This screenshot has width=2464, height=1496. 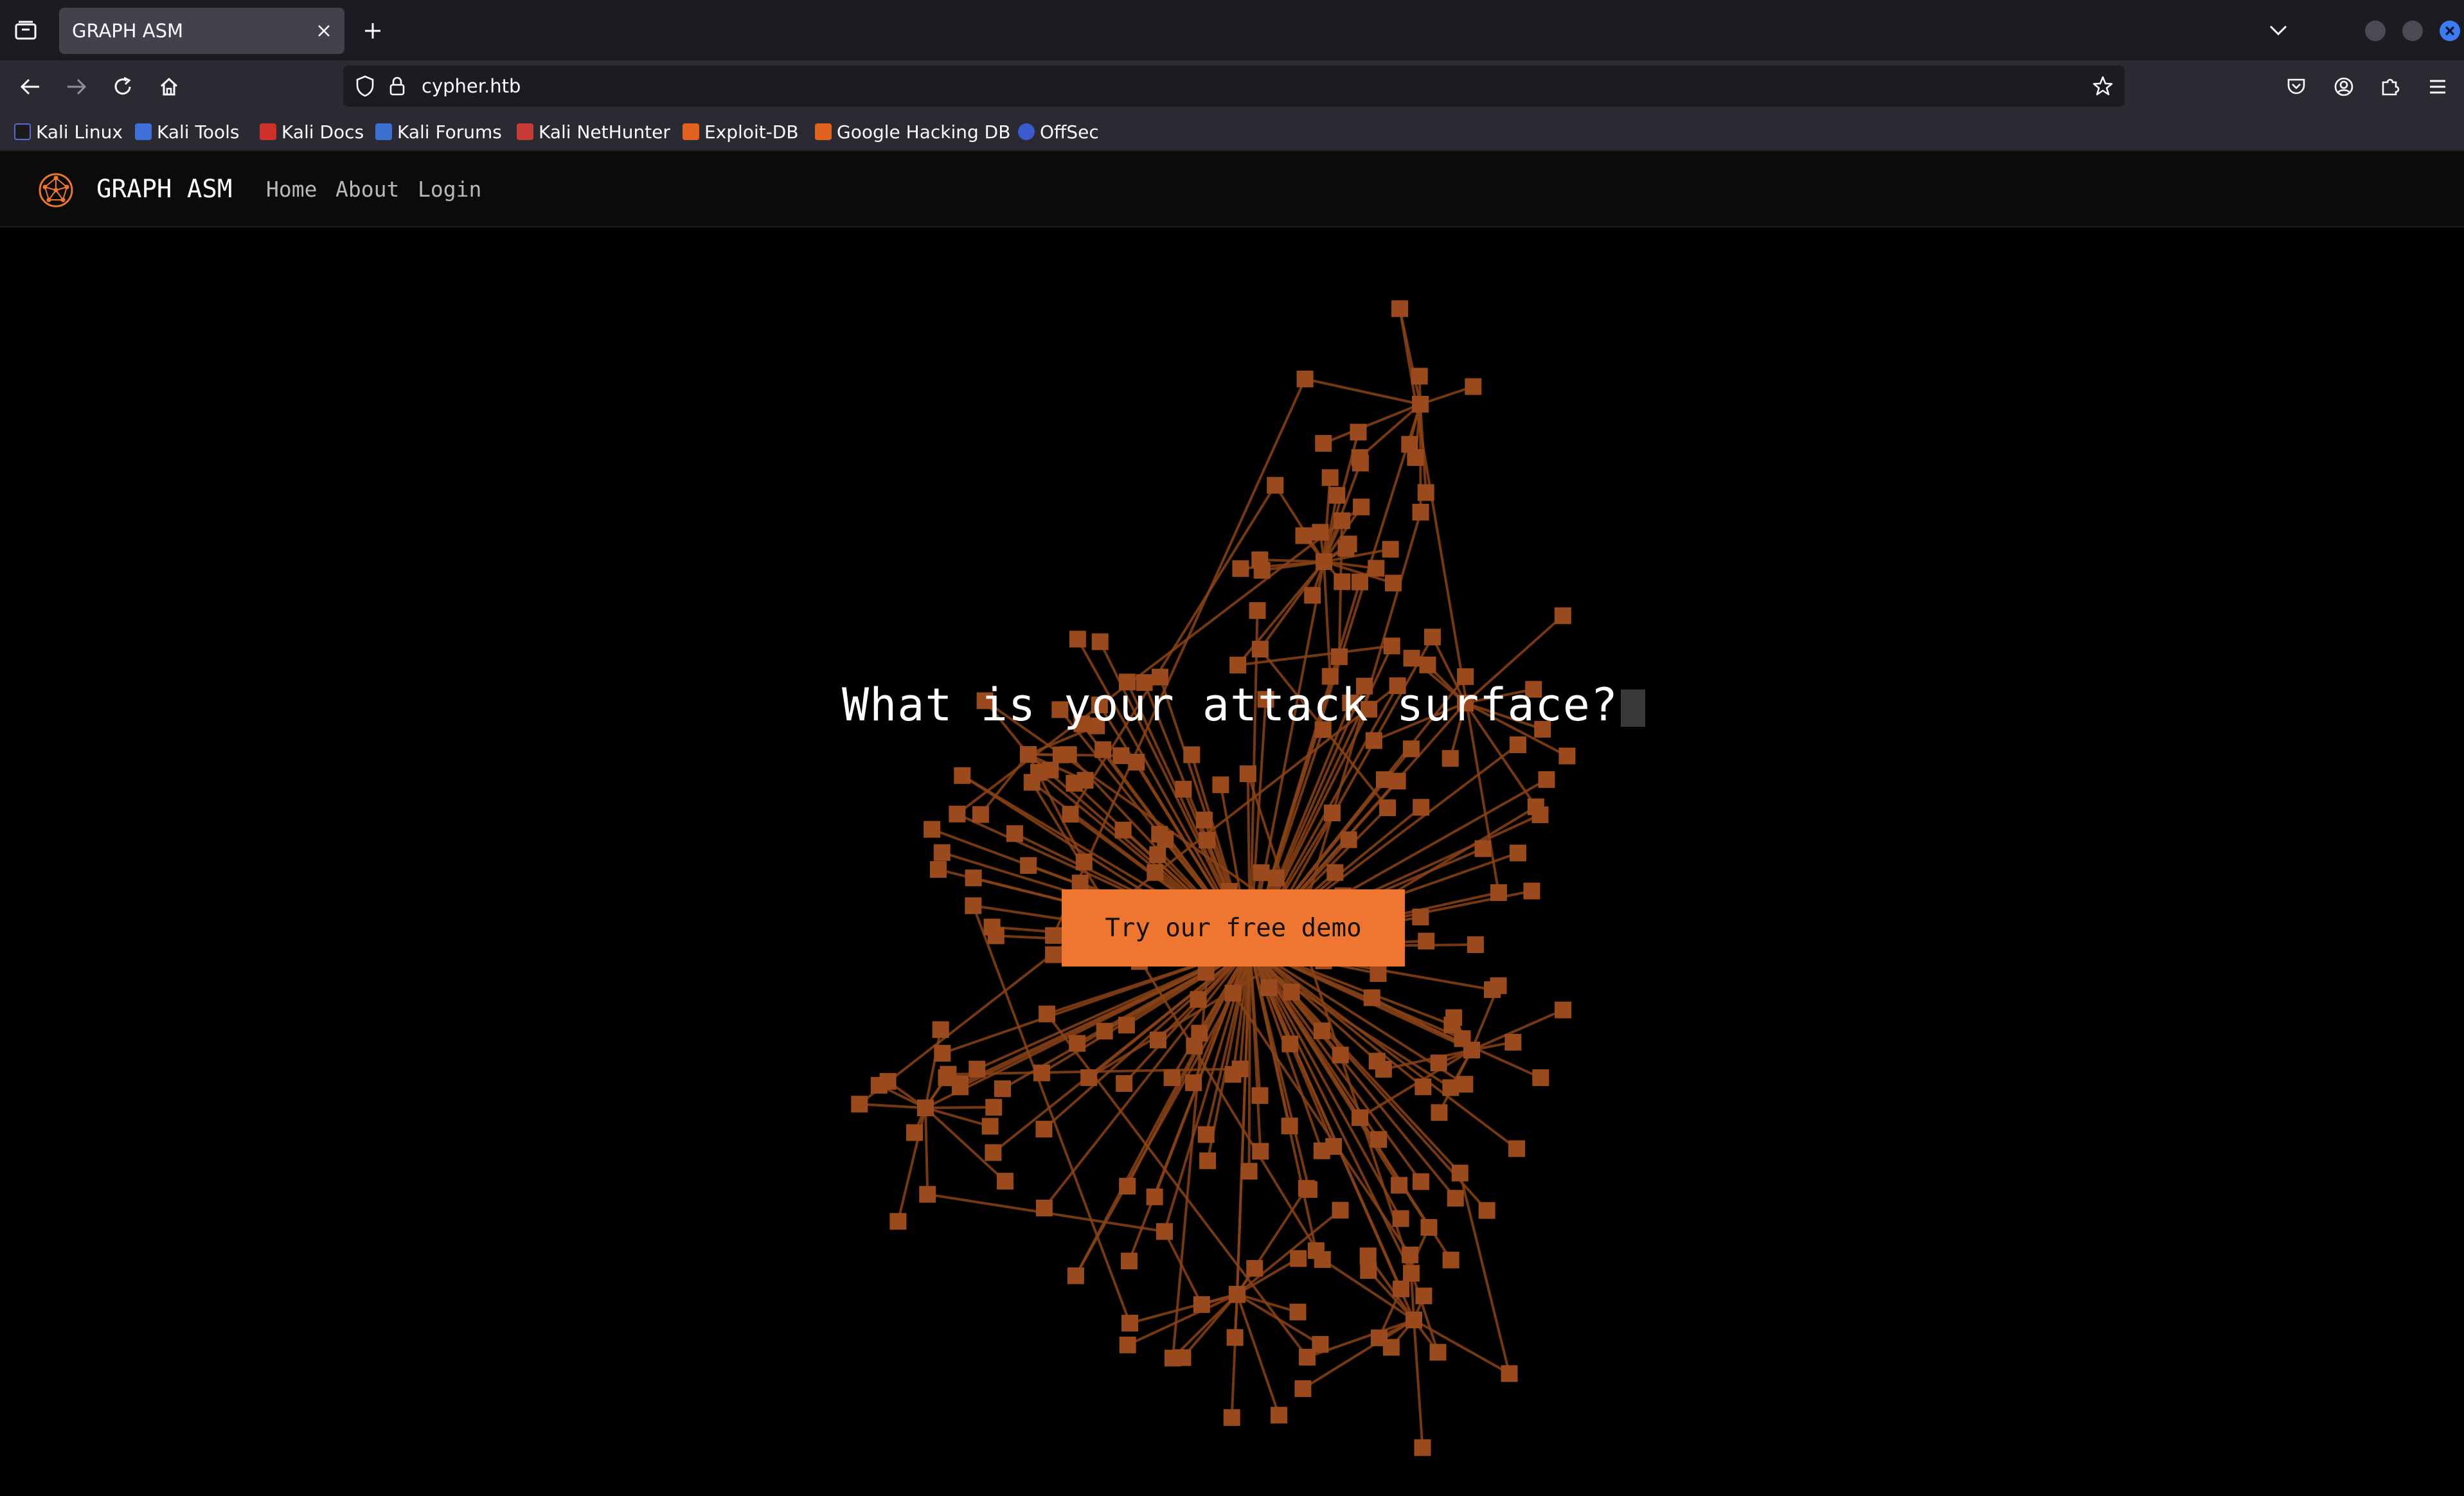 What do you see at coordinates (2278, 30) in the screenshot?
I see `chevron-down-icon` at bounding box center [2278, 30].